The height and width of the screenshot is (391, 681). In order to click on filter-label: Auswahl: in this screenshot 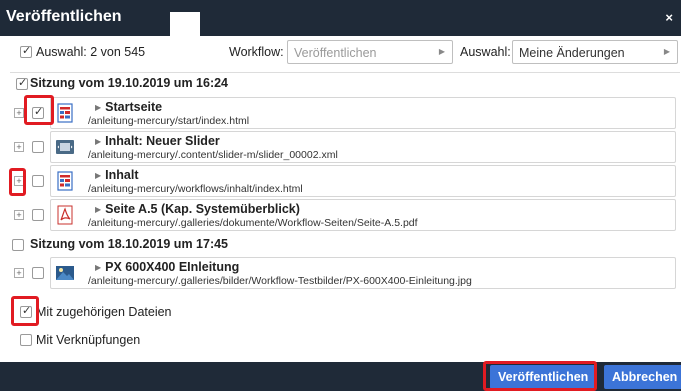, I will do `click(485, 52)`.